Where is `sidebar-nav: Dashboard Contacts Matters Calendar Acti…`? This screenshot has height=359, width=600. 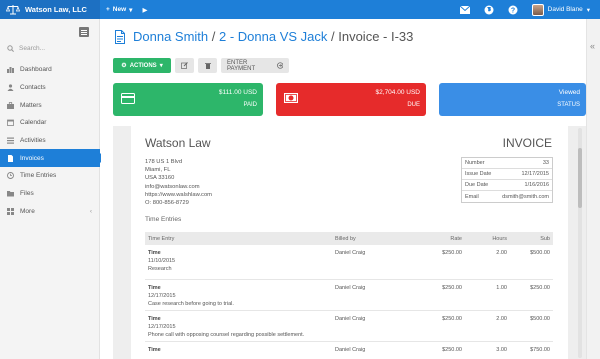 sidebar-nav: Dashboard Contacts Matters Calendar Acti… is located at coordinates (52, 141).